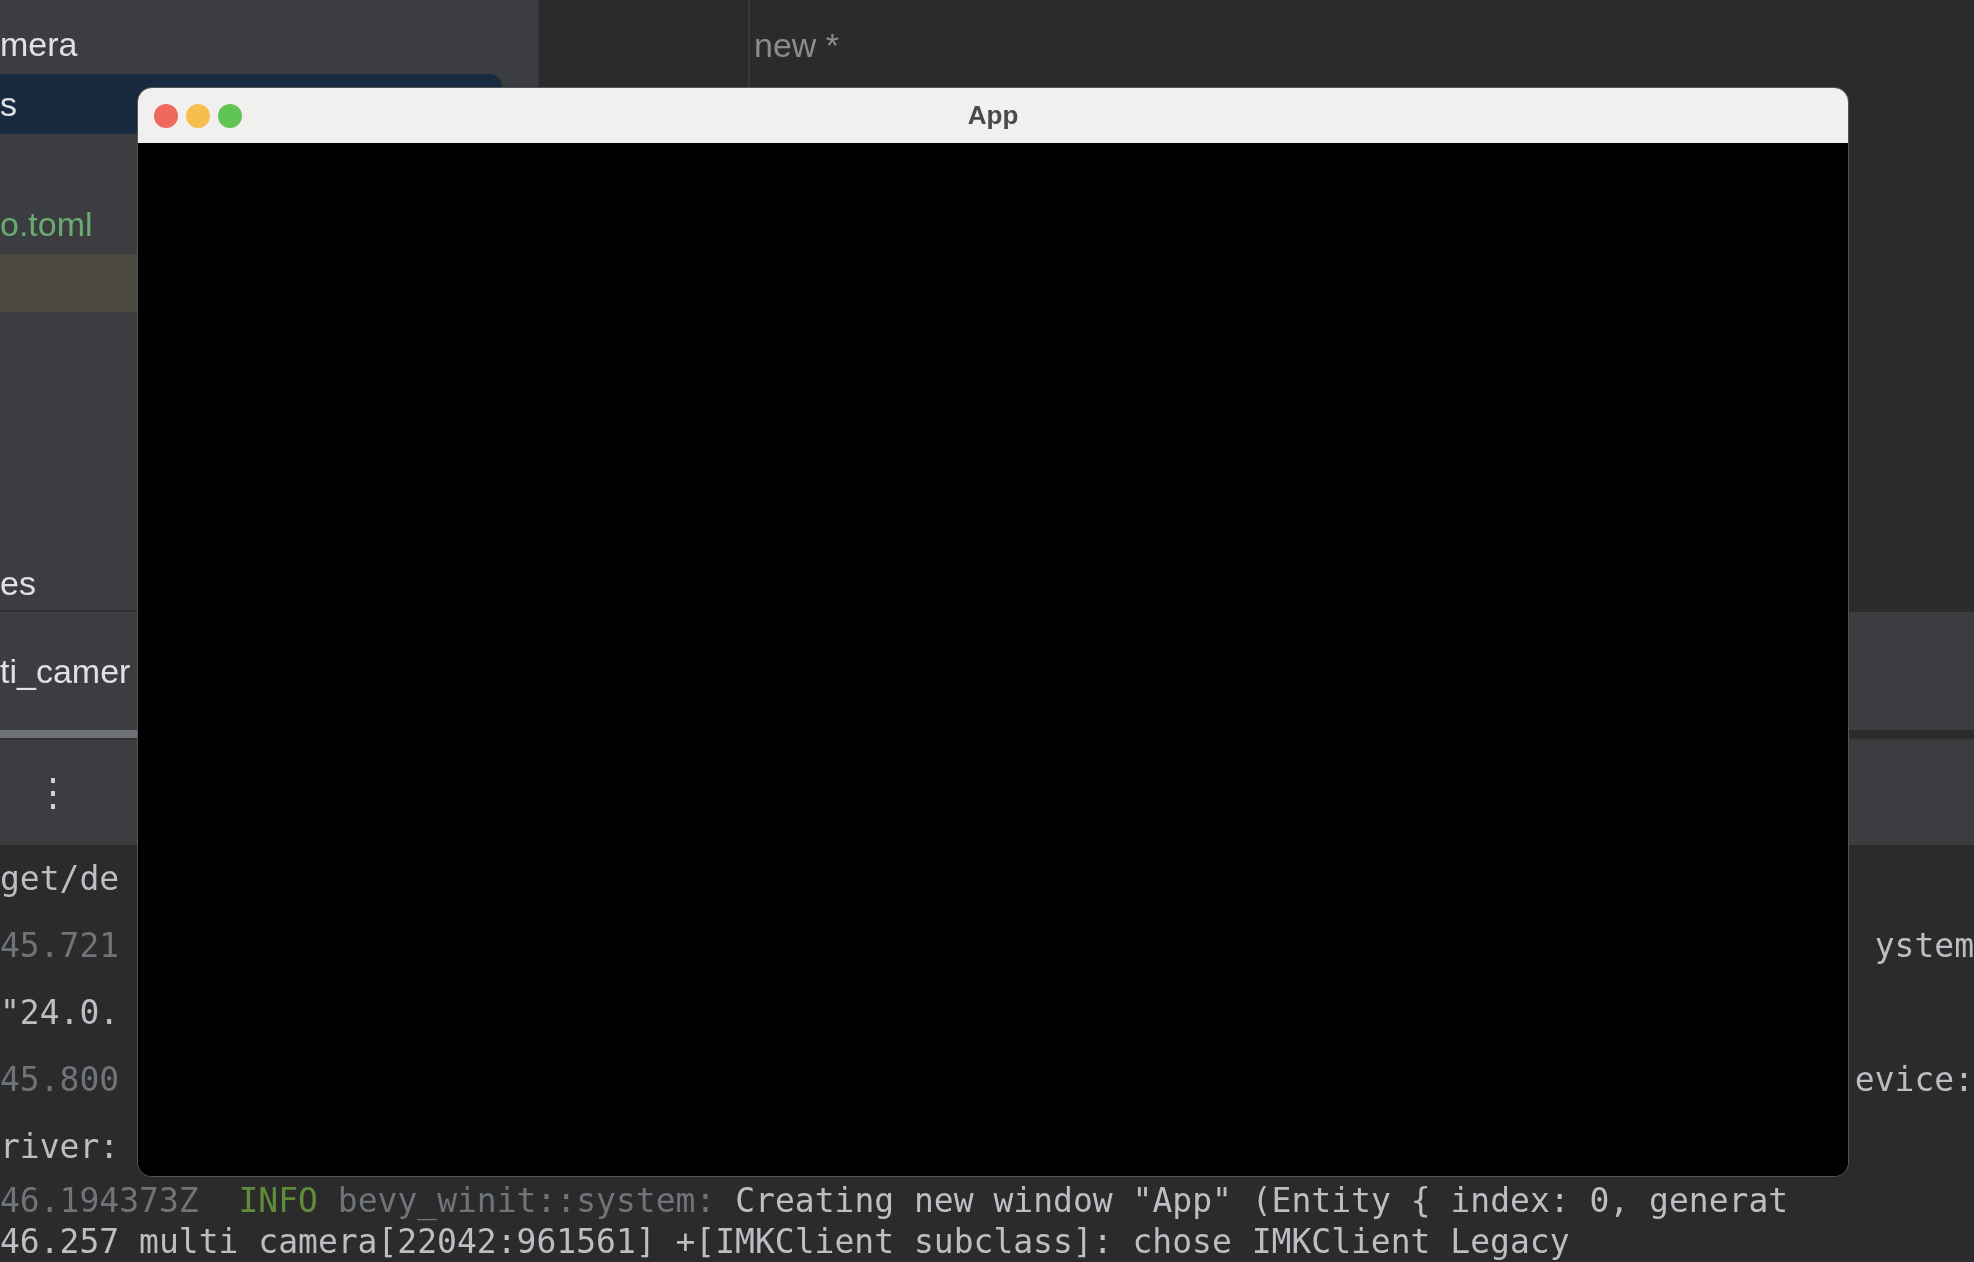  Describe the element at coordinates (1914, 1080) in the screenshot. I see `console-text: evice:` at that location.